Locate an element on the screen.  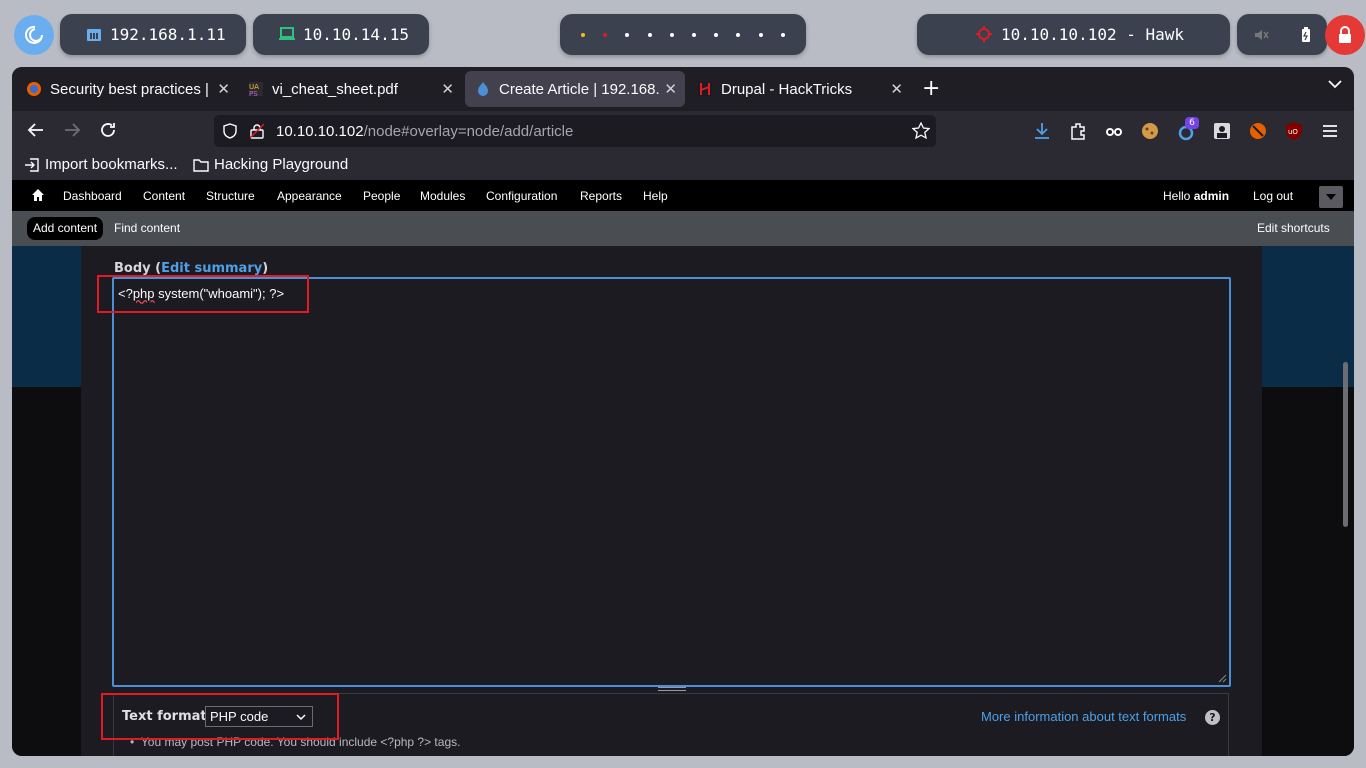
body-field-label: Body (Edit summary) is located at coordinates (191, 268).